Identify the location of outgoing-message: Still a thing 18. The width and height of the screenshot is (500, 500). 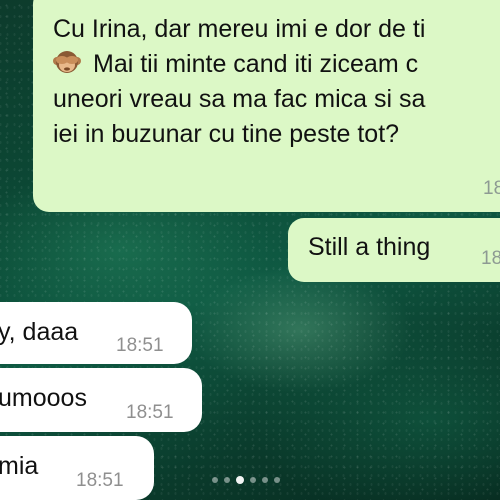
(394, 250).